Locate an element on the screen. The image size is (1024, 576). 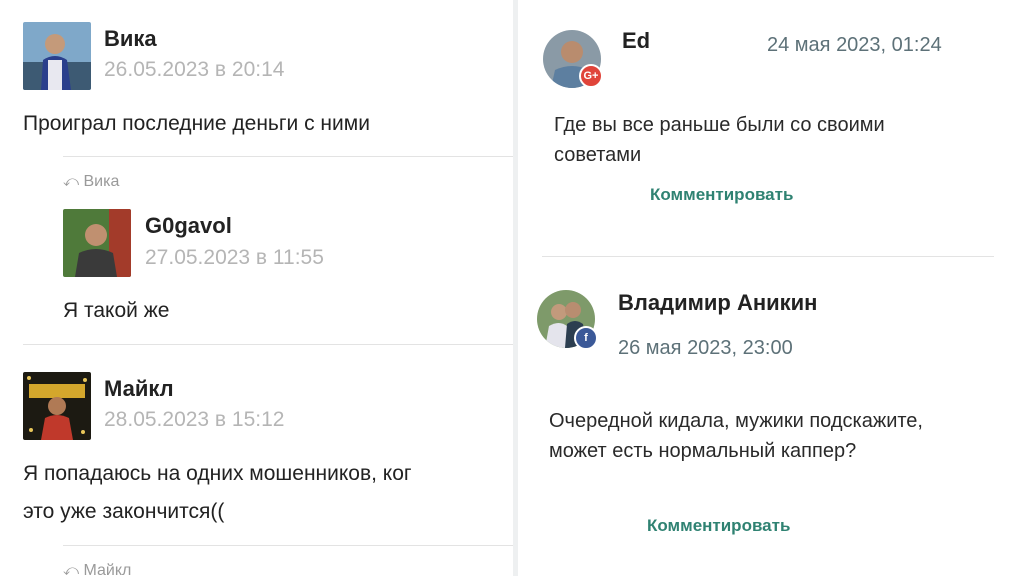
post-date: 27.05.2023 в 11:55 is located at coordinates (234, 257).